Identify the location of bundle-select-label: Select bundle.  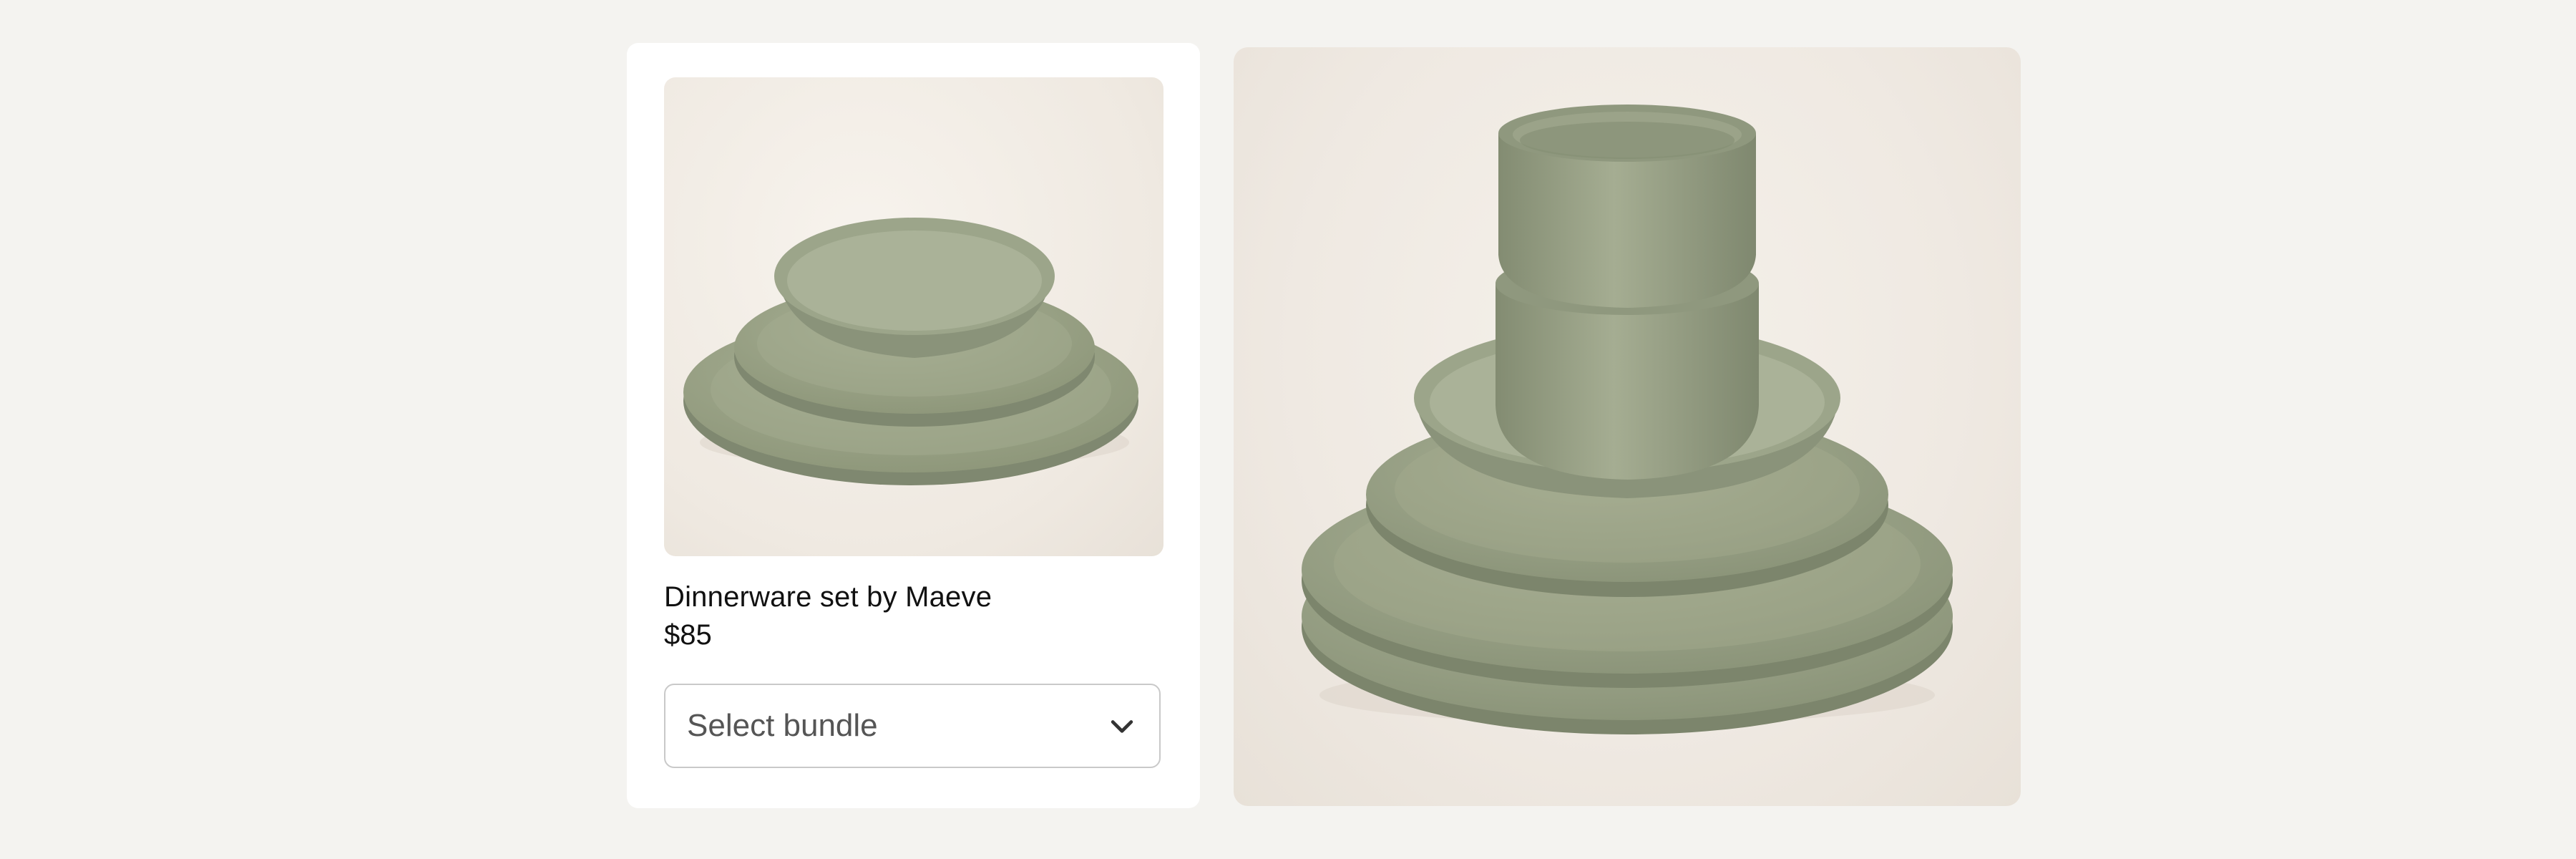
(782, 725).